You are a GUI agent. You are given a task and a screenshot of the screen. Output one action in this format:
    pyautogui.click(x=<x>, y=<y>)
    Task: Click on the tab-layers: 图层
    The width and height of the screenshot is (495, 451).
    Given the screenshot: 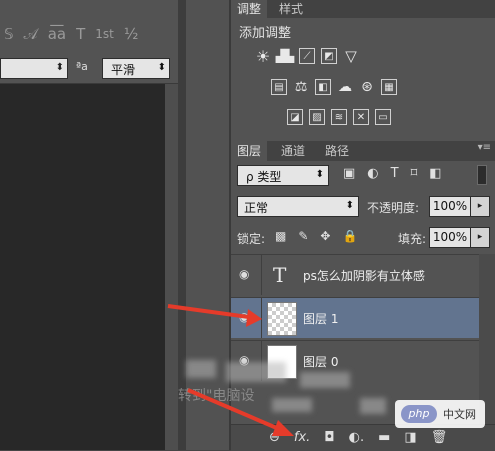 What is the action you would take?
    pyautogui.click(x=249, y=151)
    